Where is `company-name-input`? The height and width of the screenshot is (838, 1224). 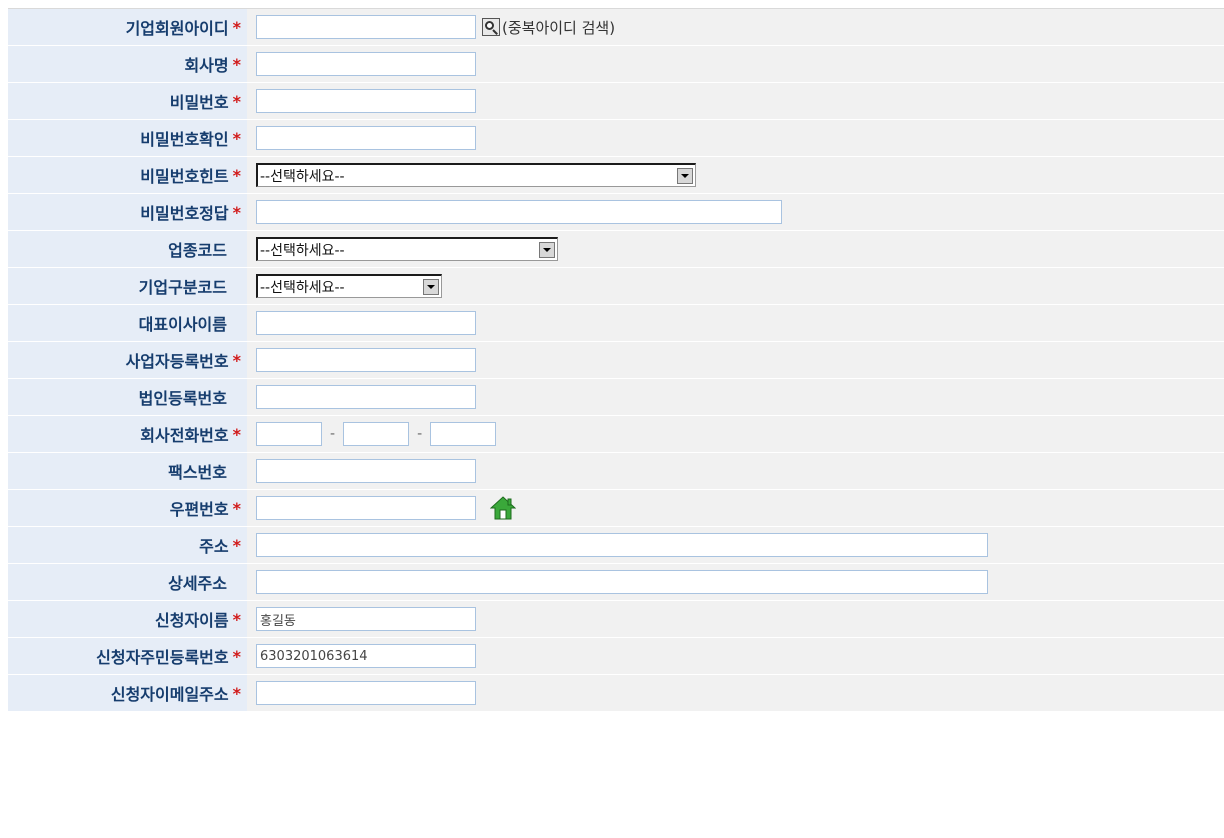
company-name-input is located at coordinates (366, 64).